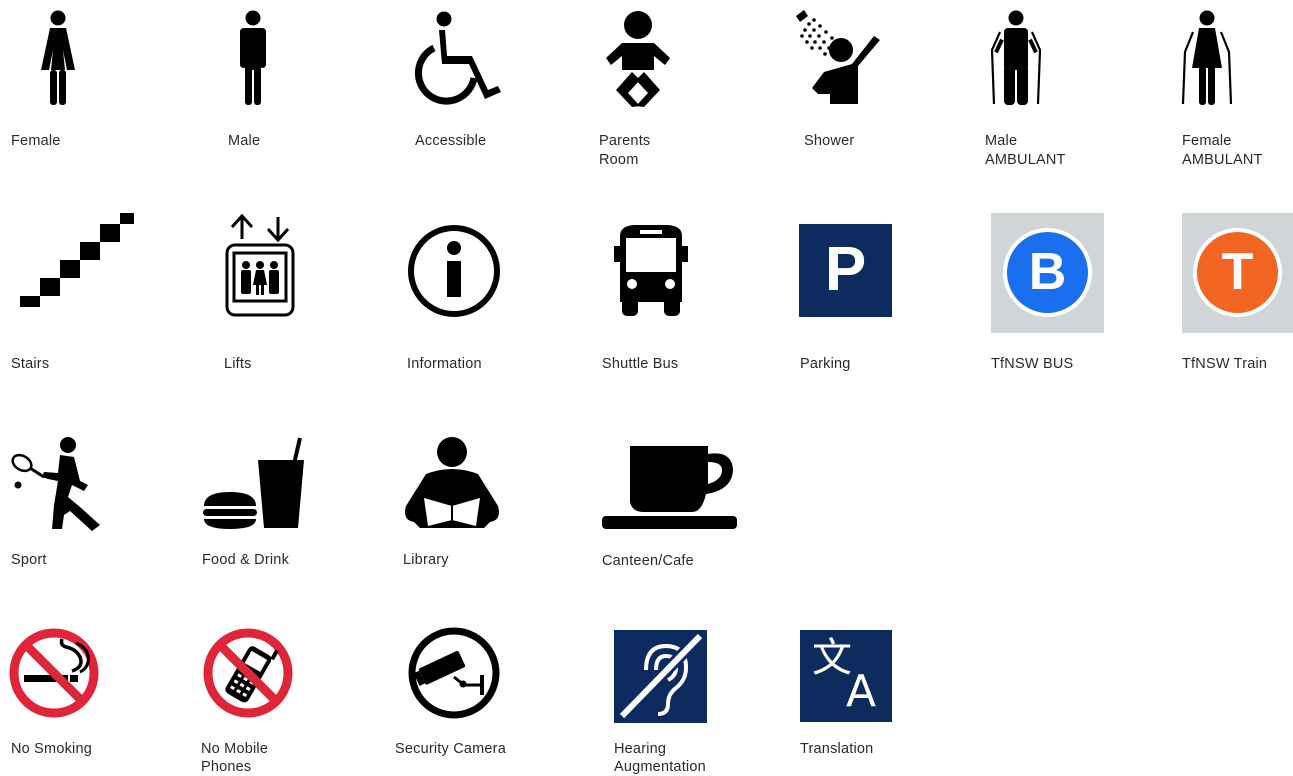  I want to click on tfnsw-train-ring: T, so click(1237, 272).